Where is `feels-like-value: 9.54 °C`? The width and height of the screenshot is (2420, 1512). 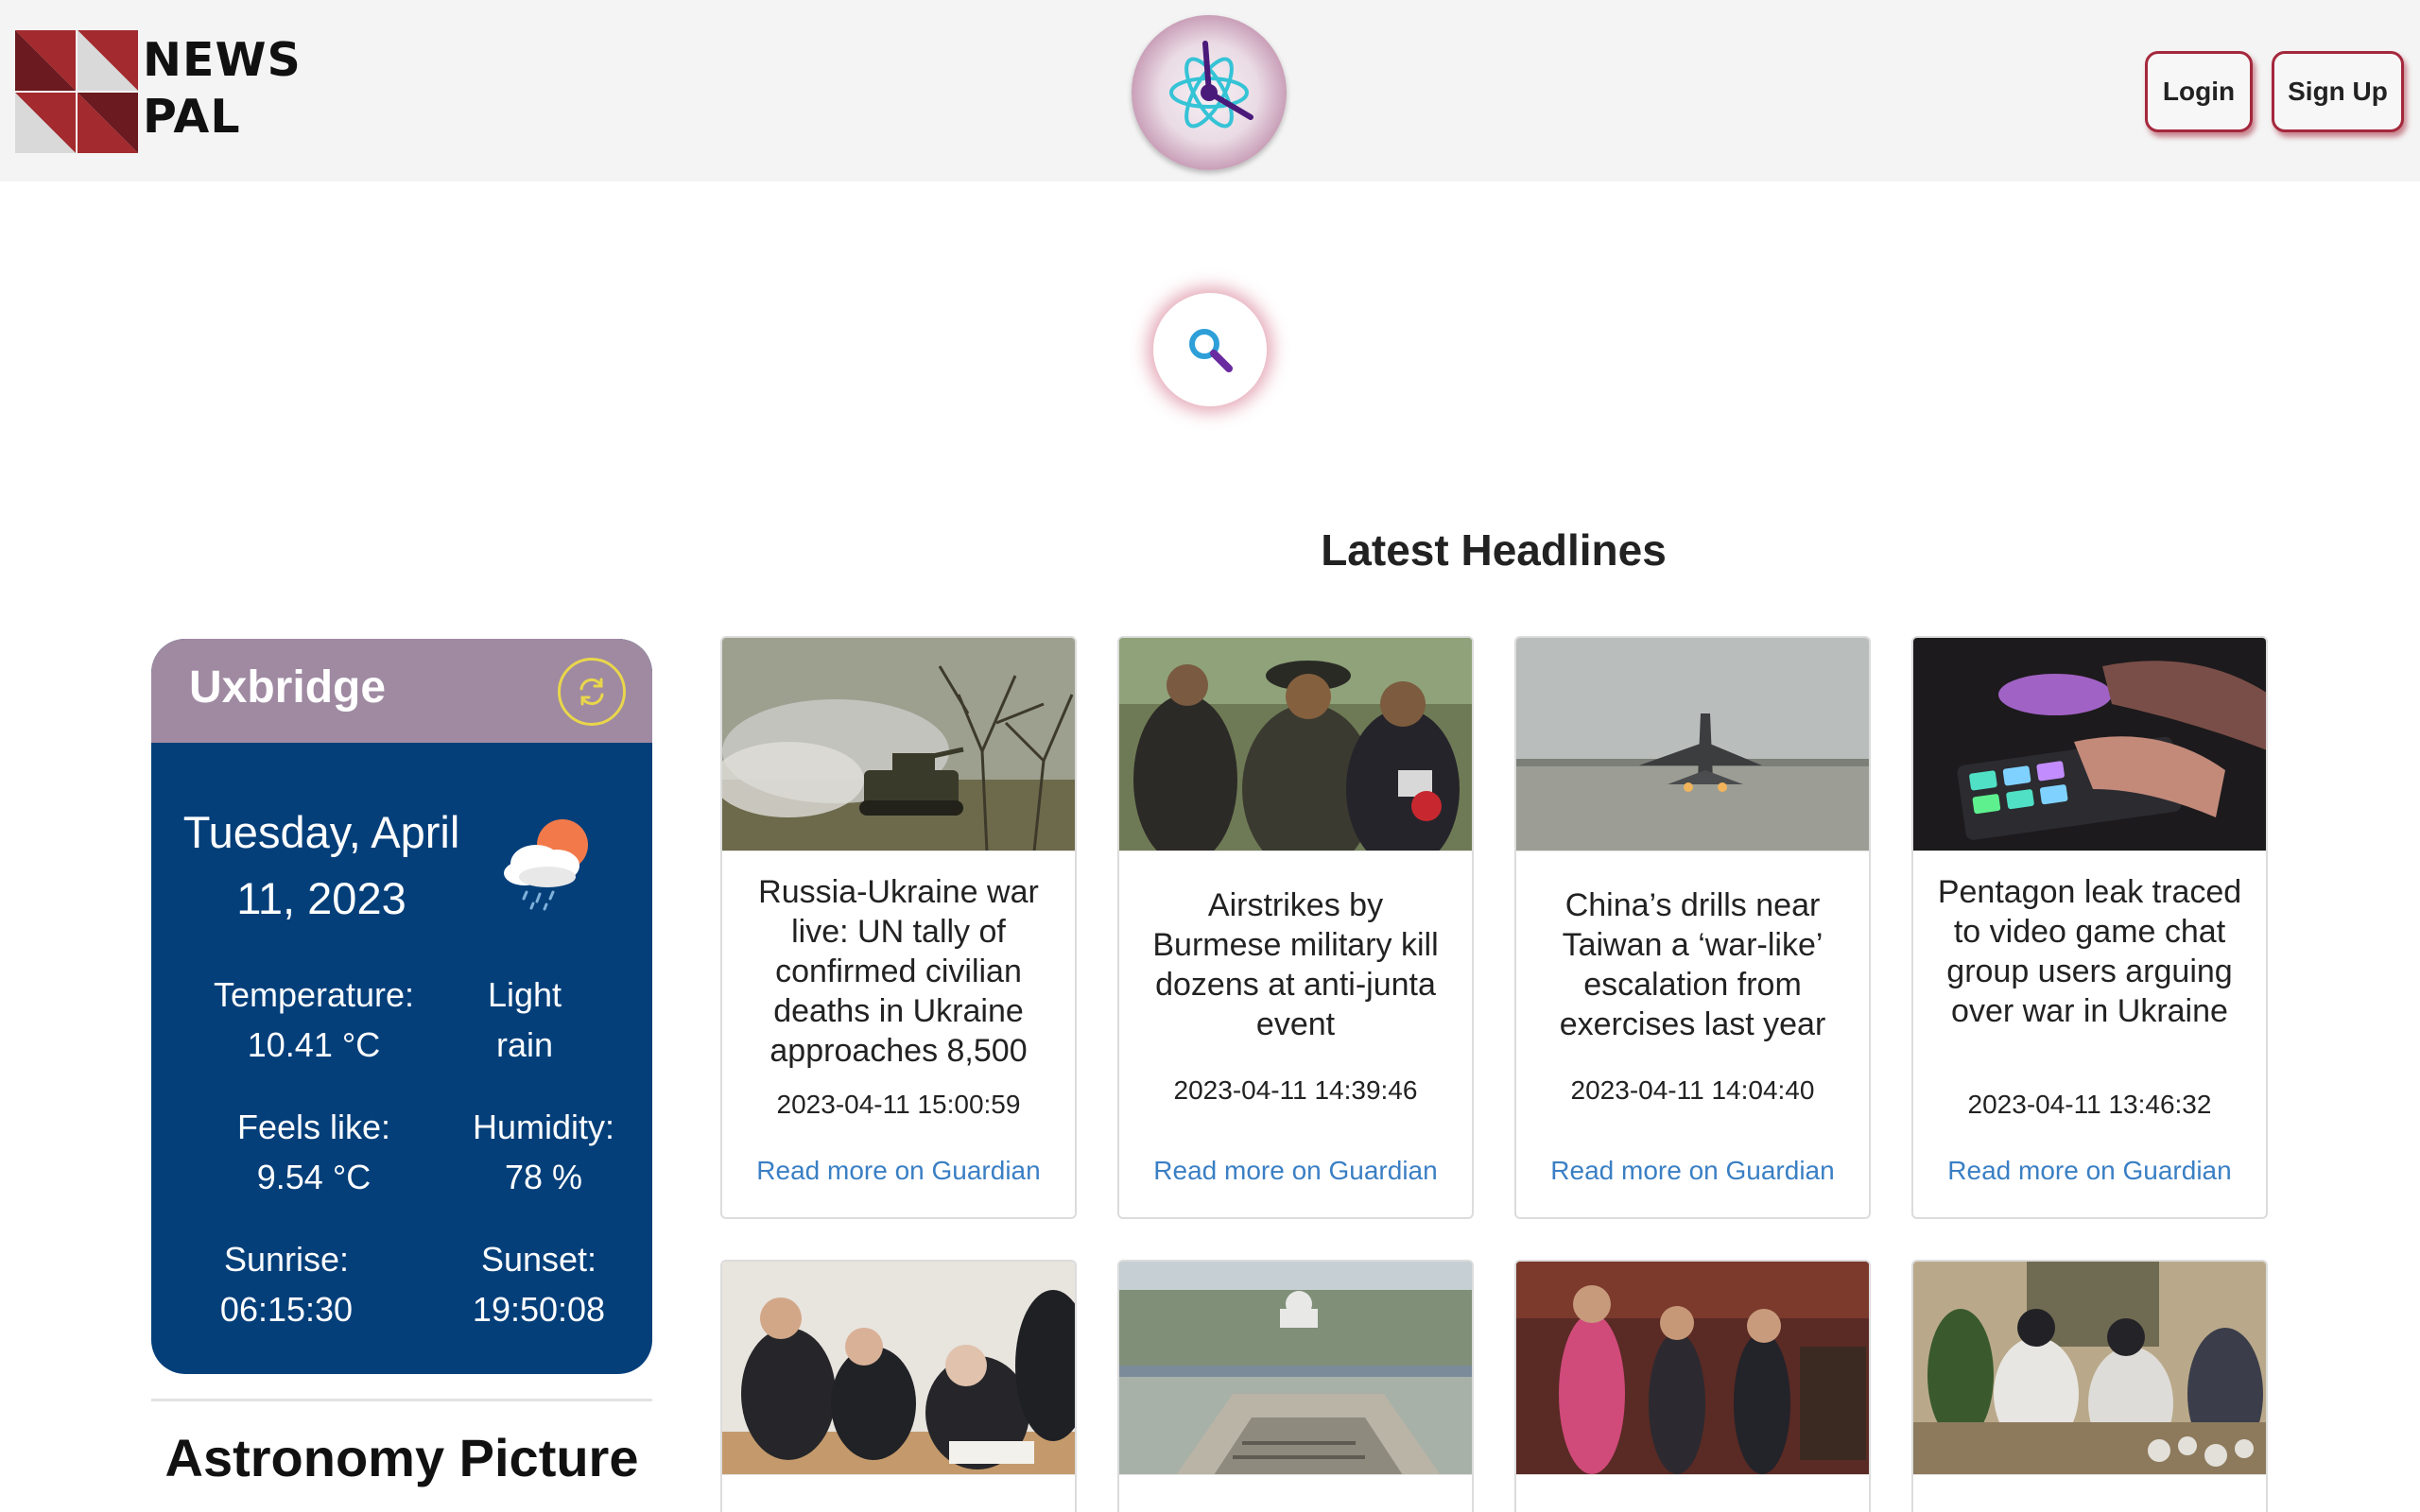
feels-like-value: 9.54 °C is located at coordinates (314, 1177).